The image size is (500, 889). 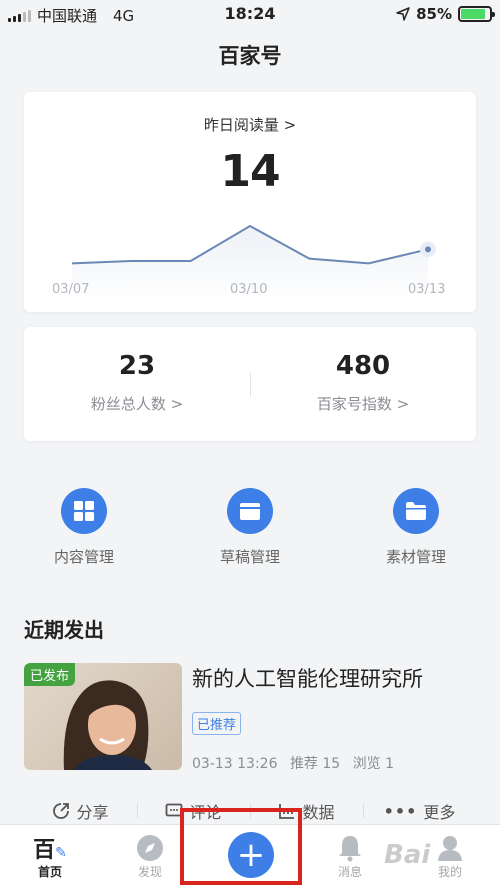 I want to click on material-manage-button: 素材管理, so click(x=416, y=527).